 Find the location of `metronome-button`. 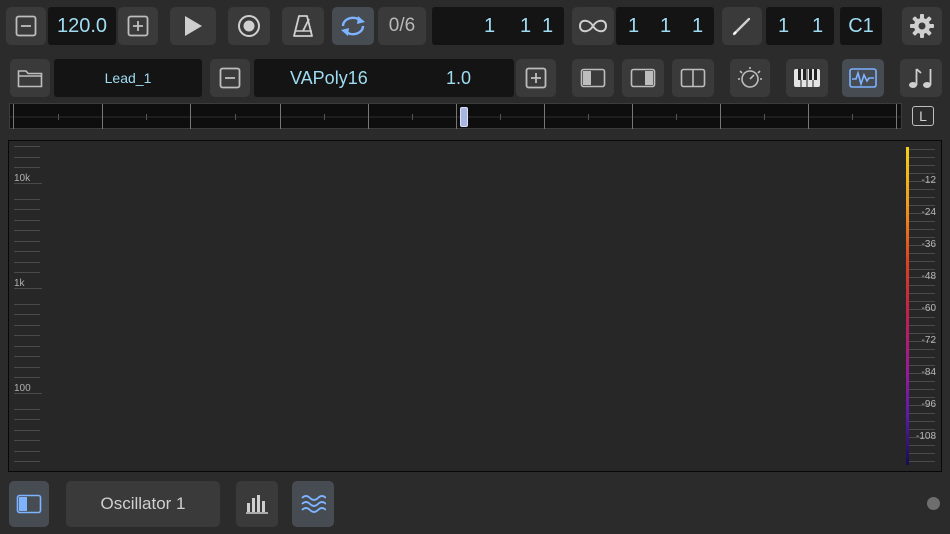

metronome-button is located at coordinates (303, 26).